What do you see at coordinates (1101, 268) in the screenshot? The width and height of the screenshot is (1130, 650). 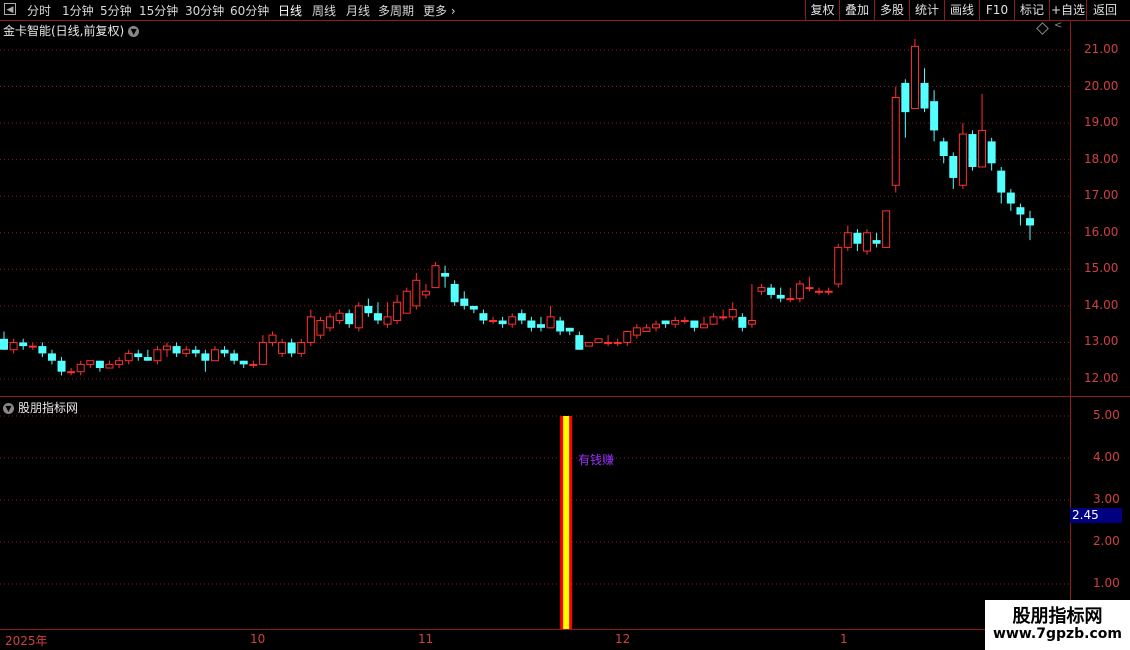 I see `price-label: 15.00` at bounding box center [1101, 268].